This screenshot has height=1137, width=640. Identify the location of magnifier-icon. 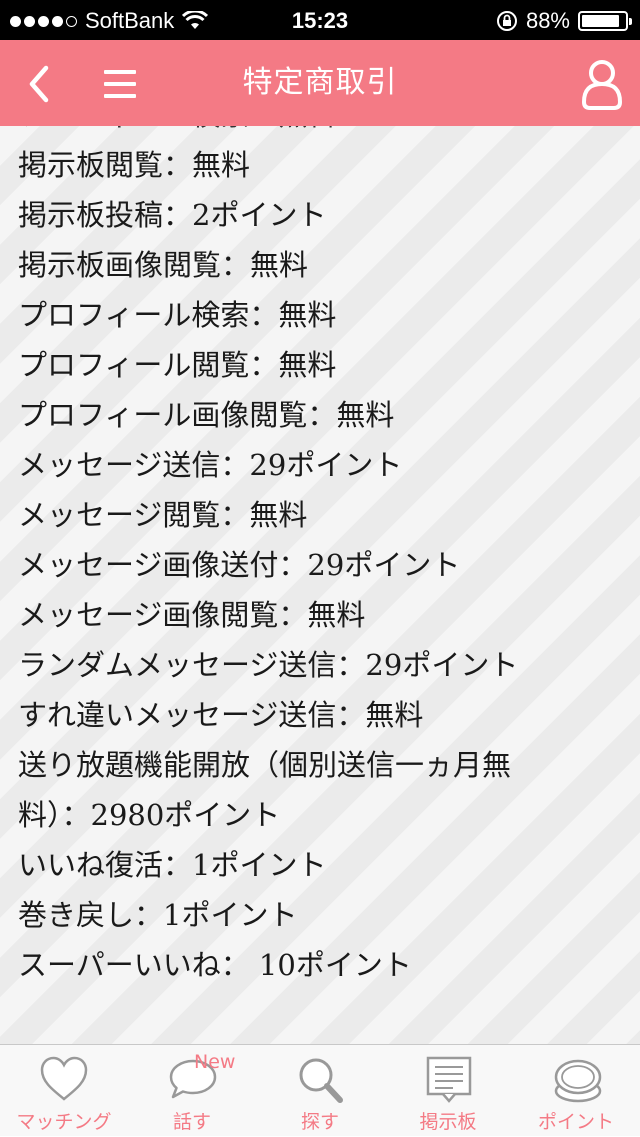
(321, 1080).